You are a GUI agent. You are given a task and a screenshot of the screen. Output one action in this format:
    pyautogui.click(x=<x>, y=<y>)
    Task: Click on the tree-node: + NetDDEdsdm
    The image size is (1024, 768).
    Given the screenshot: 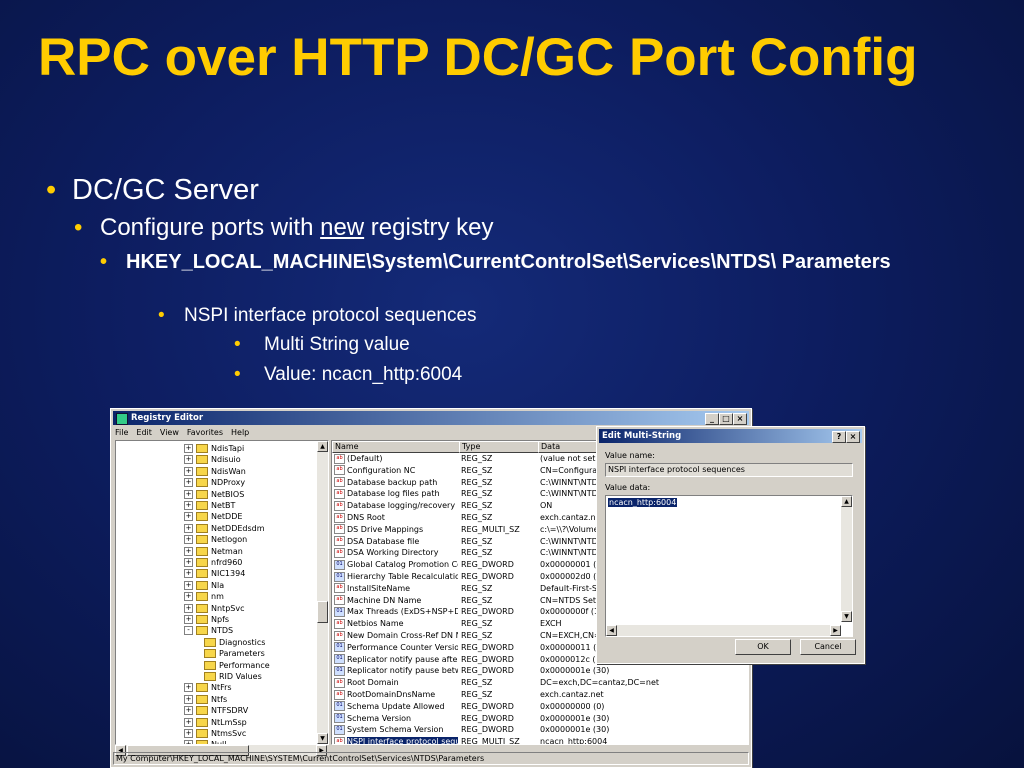 What is the action you would take?
    pyautogui.click(x=224, y=528)
    